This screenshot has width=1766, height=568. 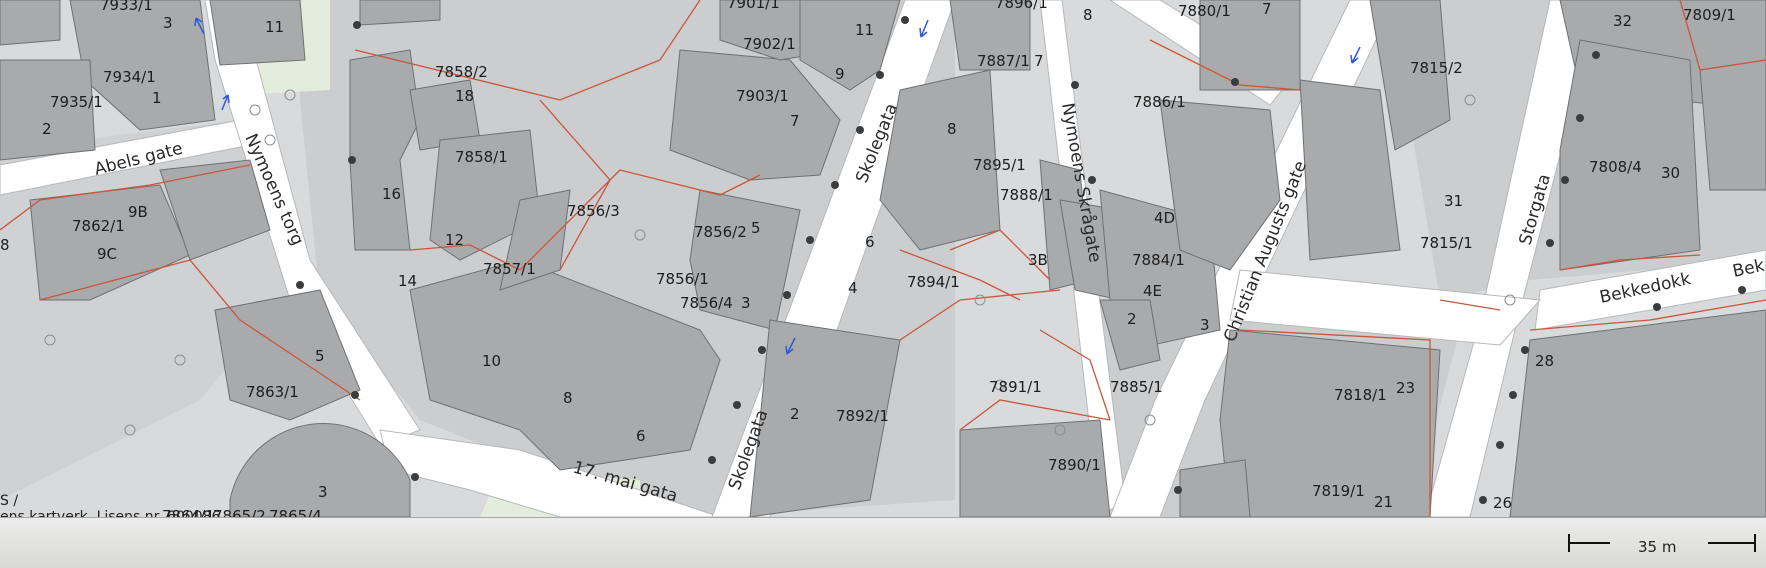 What do you see at coordinates (769, 44) in the screenshot?
I see `parcel-label: 7902/1` at bounding box center [769, 44].